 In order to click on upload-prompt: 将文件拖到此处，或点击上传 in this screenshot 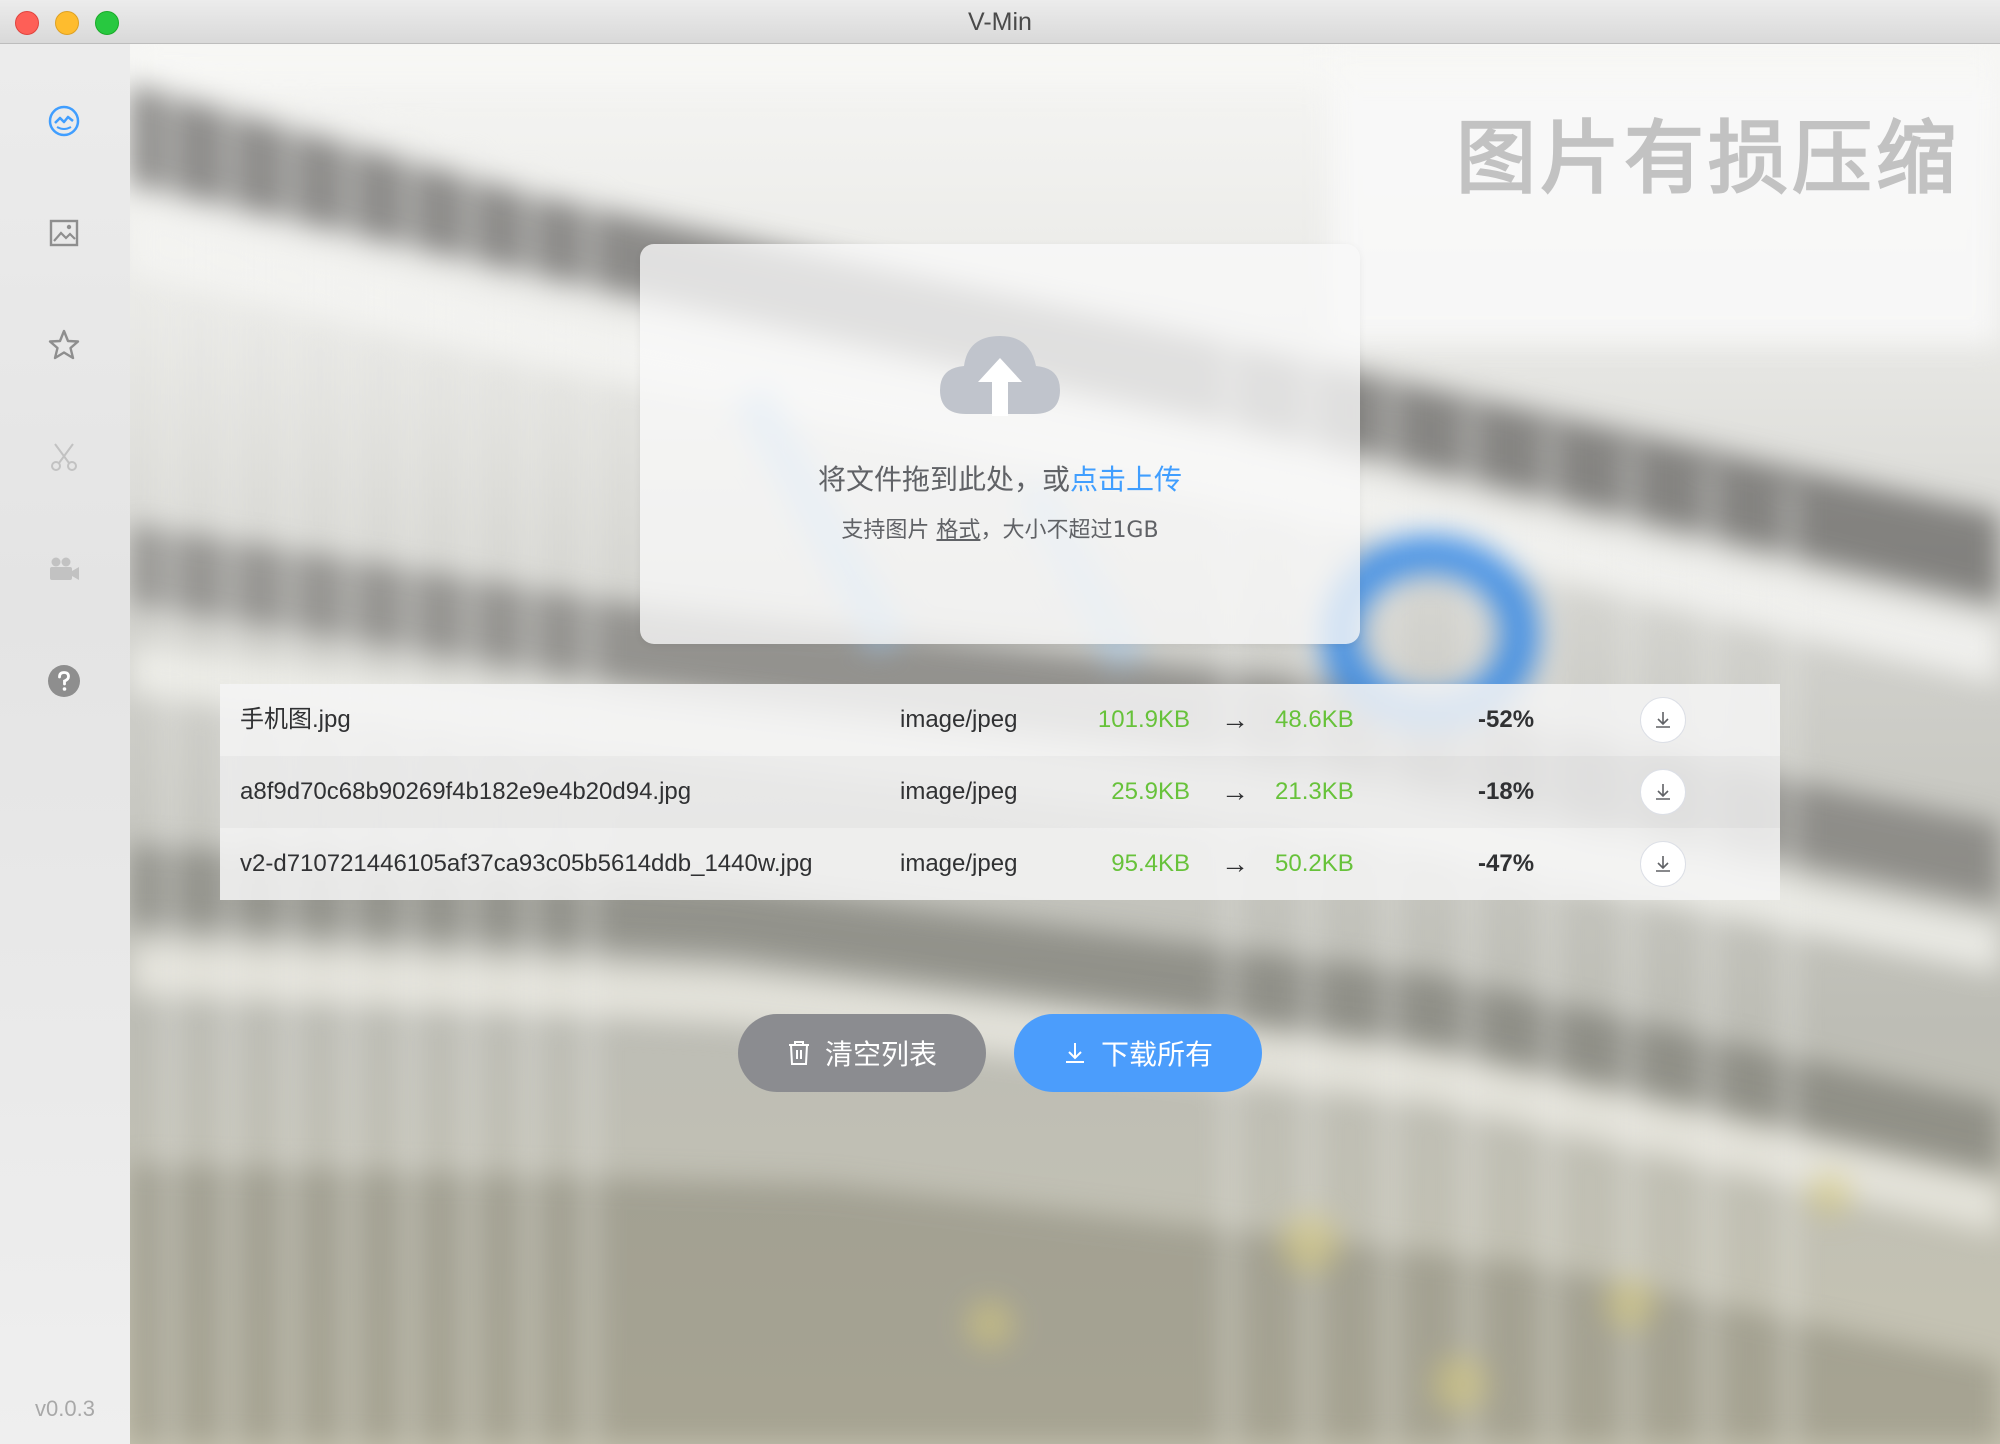, I will do `click(1000, 478)`.